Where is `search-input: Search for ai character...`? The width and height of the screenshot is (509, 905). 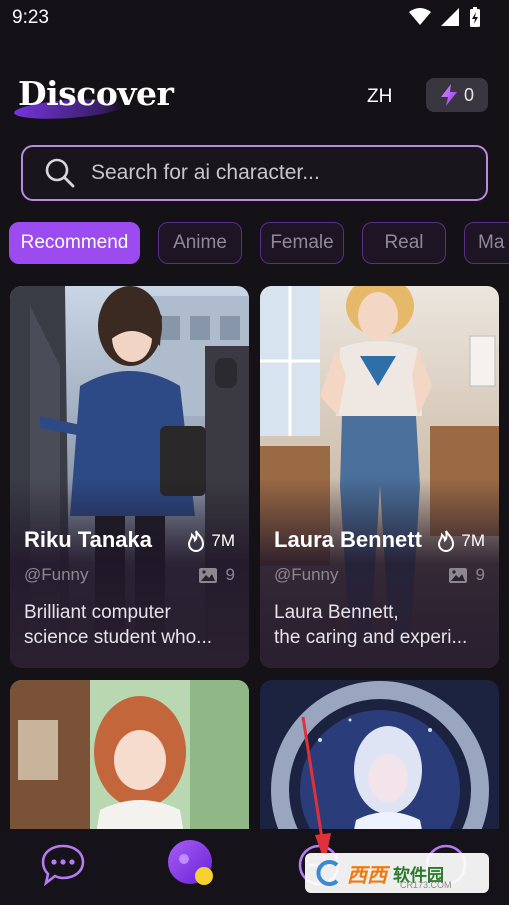
search-input: Search for ai character... is located at coordinates (254, 173).